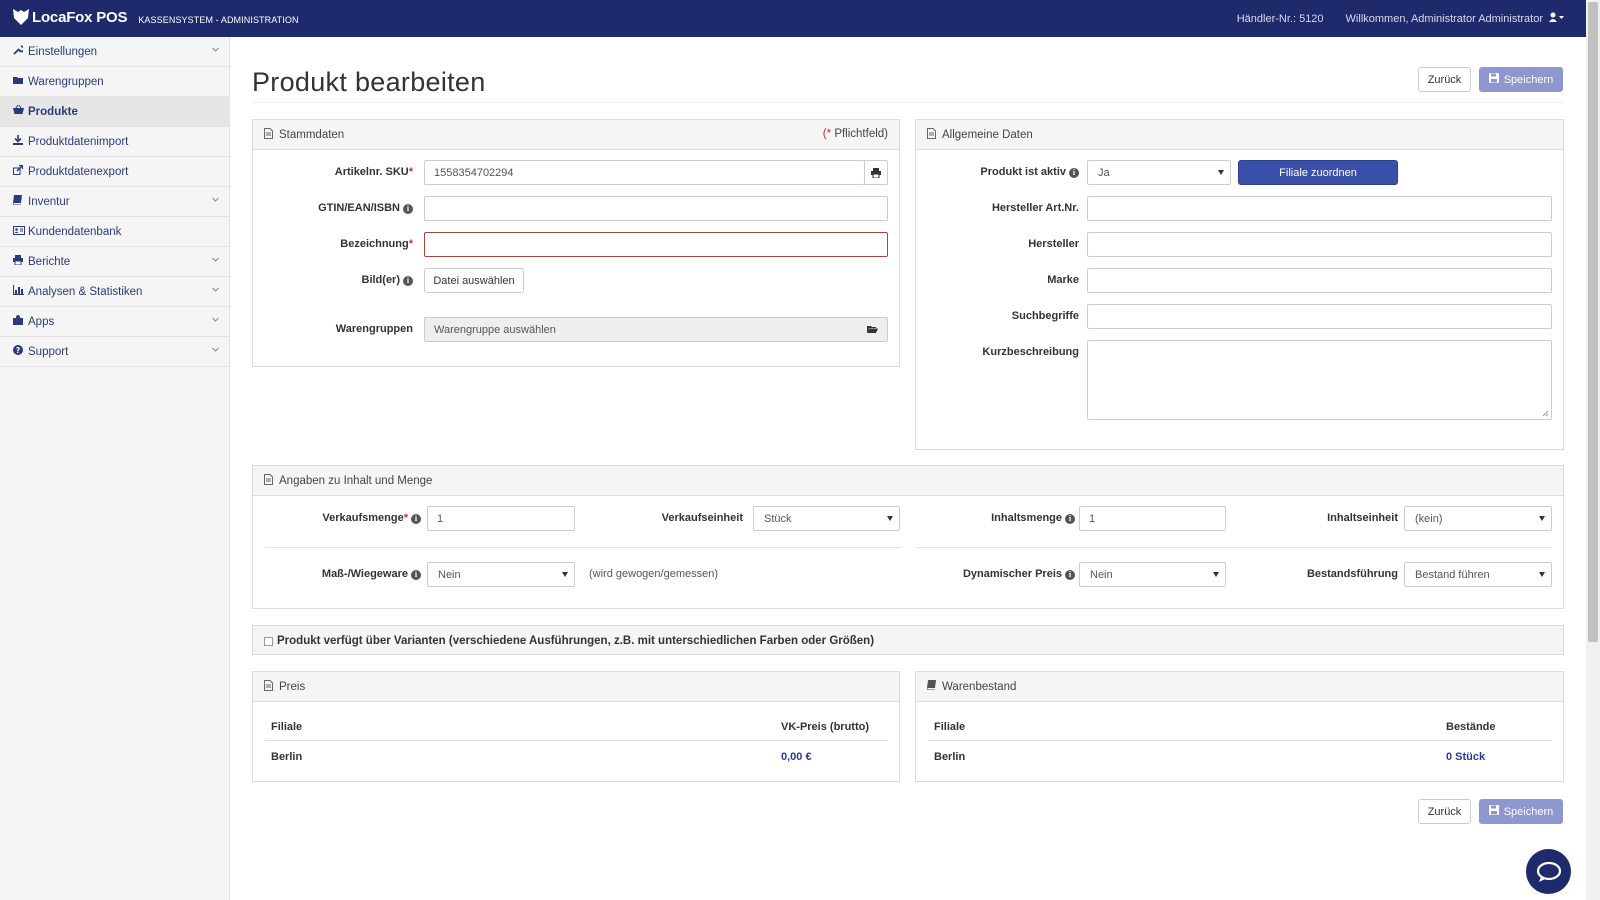  What do you see at coordinates (826, 518) in the screenshot?
I see `sell-unit-select: Stück` at bounding box center [826, 518].